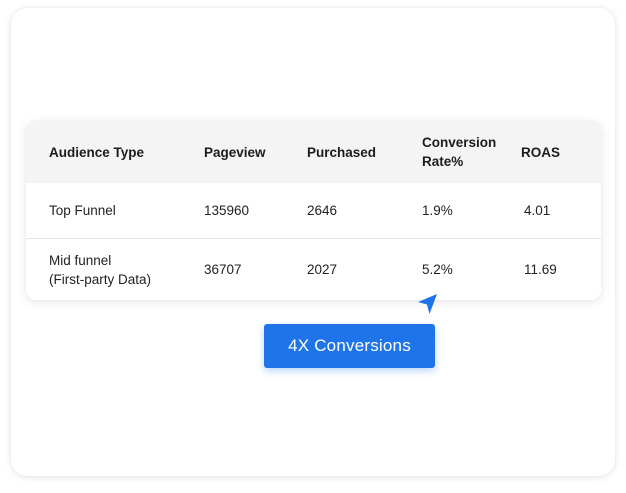 This screenshot has height=493, width=626. What do you see at coordinates (82, 210) in the screenshot?
I see `cell-audience-type: Top Funnel` at bounding box center [82, 210].